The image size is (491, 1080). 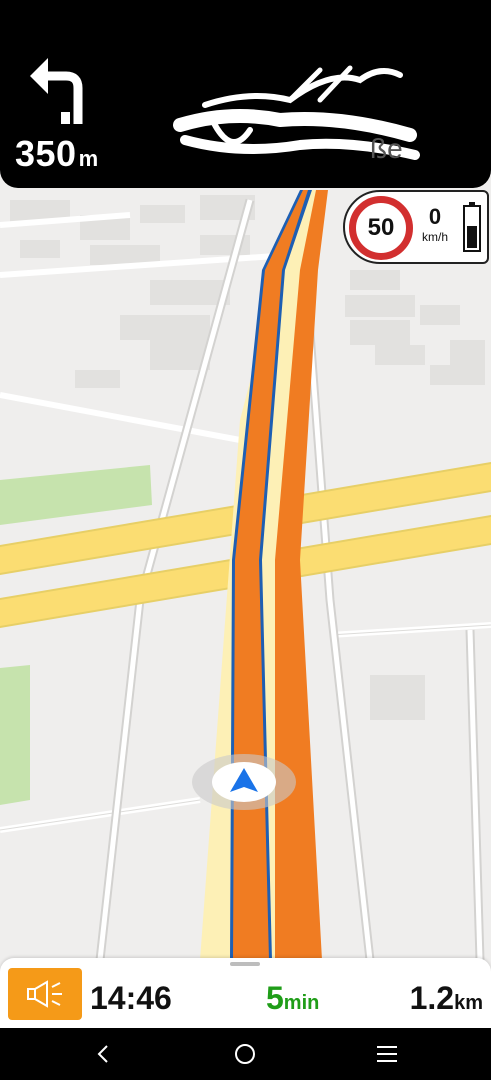 I want to click on turn-left-arrow-icon, so click(x=56, y=91).